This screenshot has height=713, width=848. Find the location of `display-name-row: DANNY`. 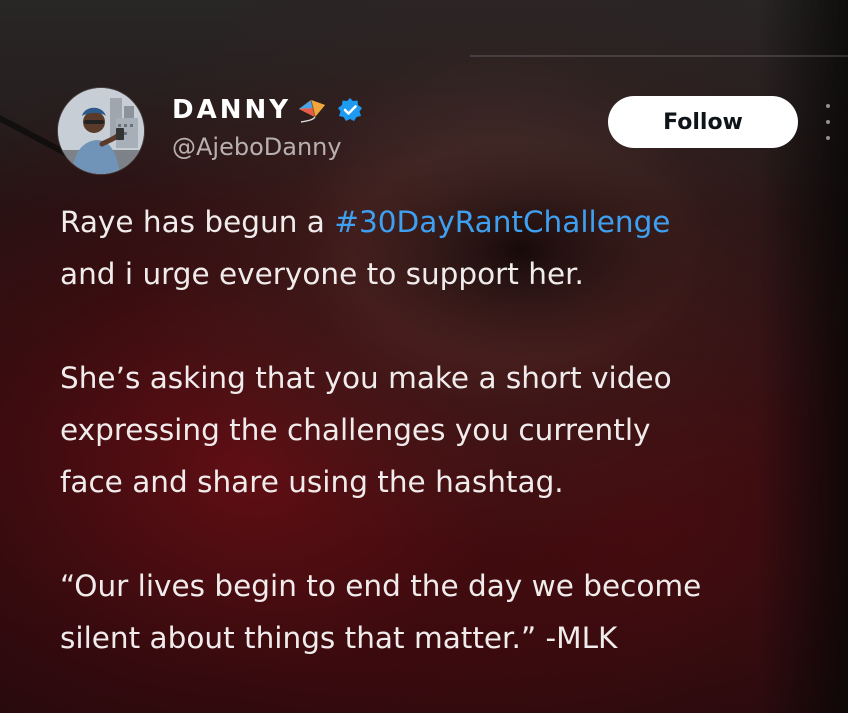

display-name-row: DANNY is located at coordinates (267, 110).